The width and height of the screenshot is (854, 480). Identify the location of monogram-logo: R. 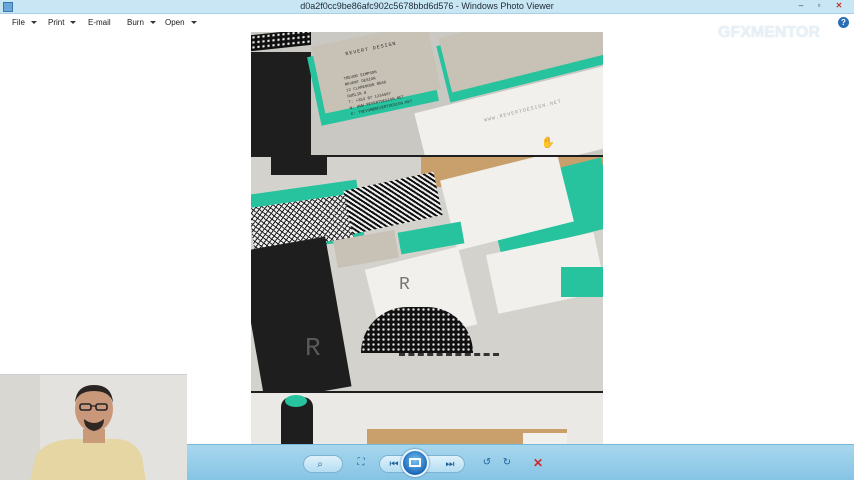
(404, 285).